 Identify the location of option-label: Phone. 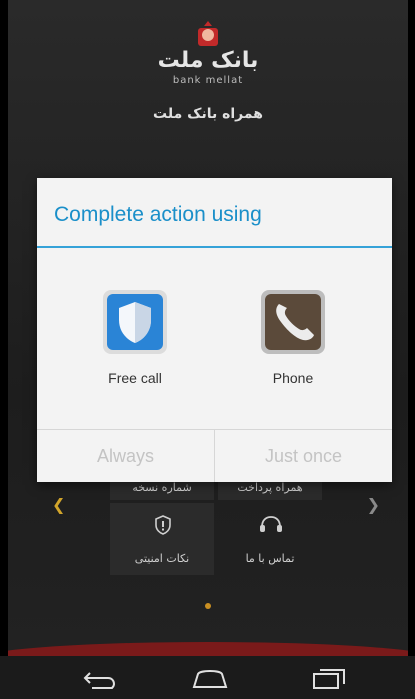
(293, 378).